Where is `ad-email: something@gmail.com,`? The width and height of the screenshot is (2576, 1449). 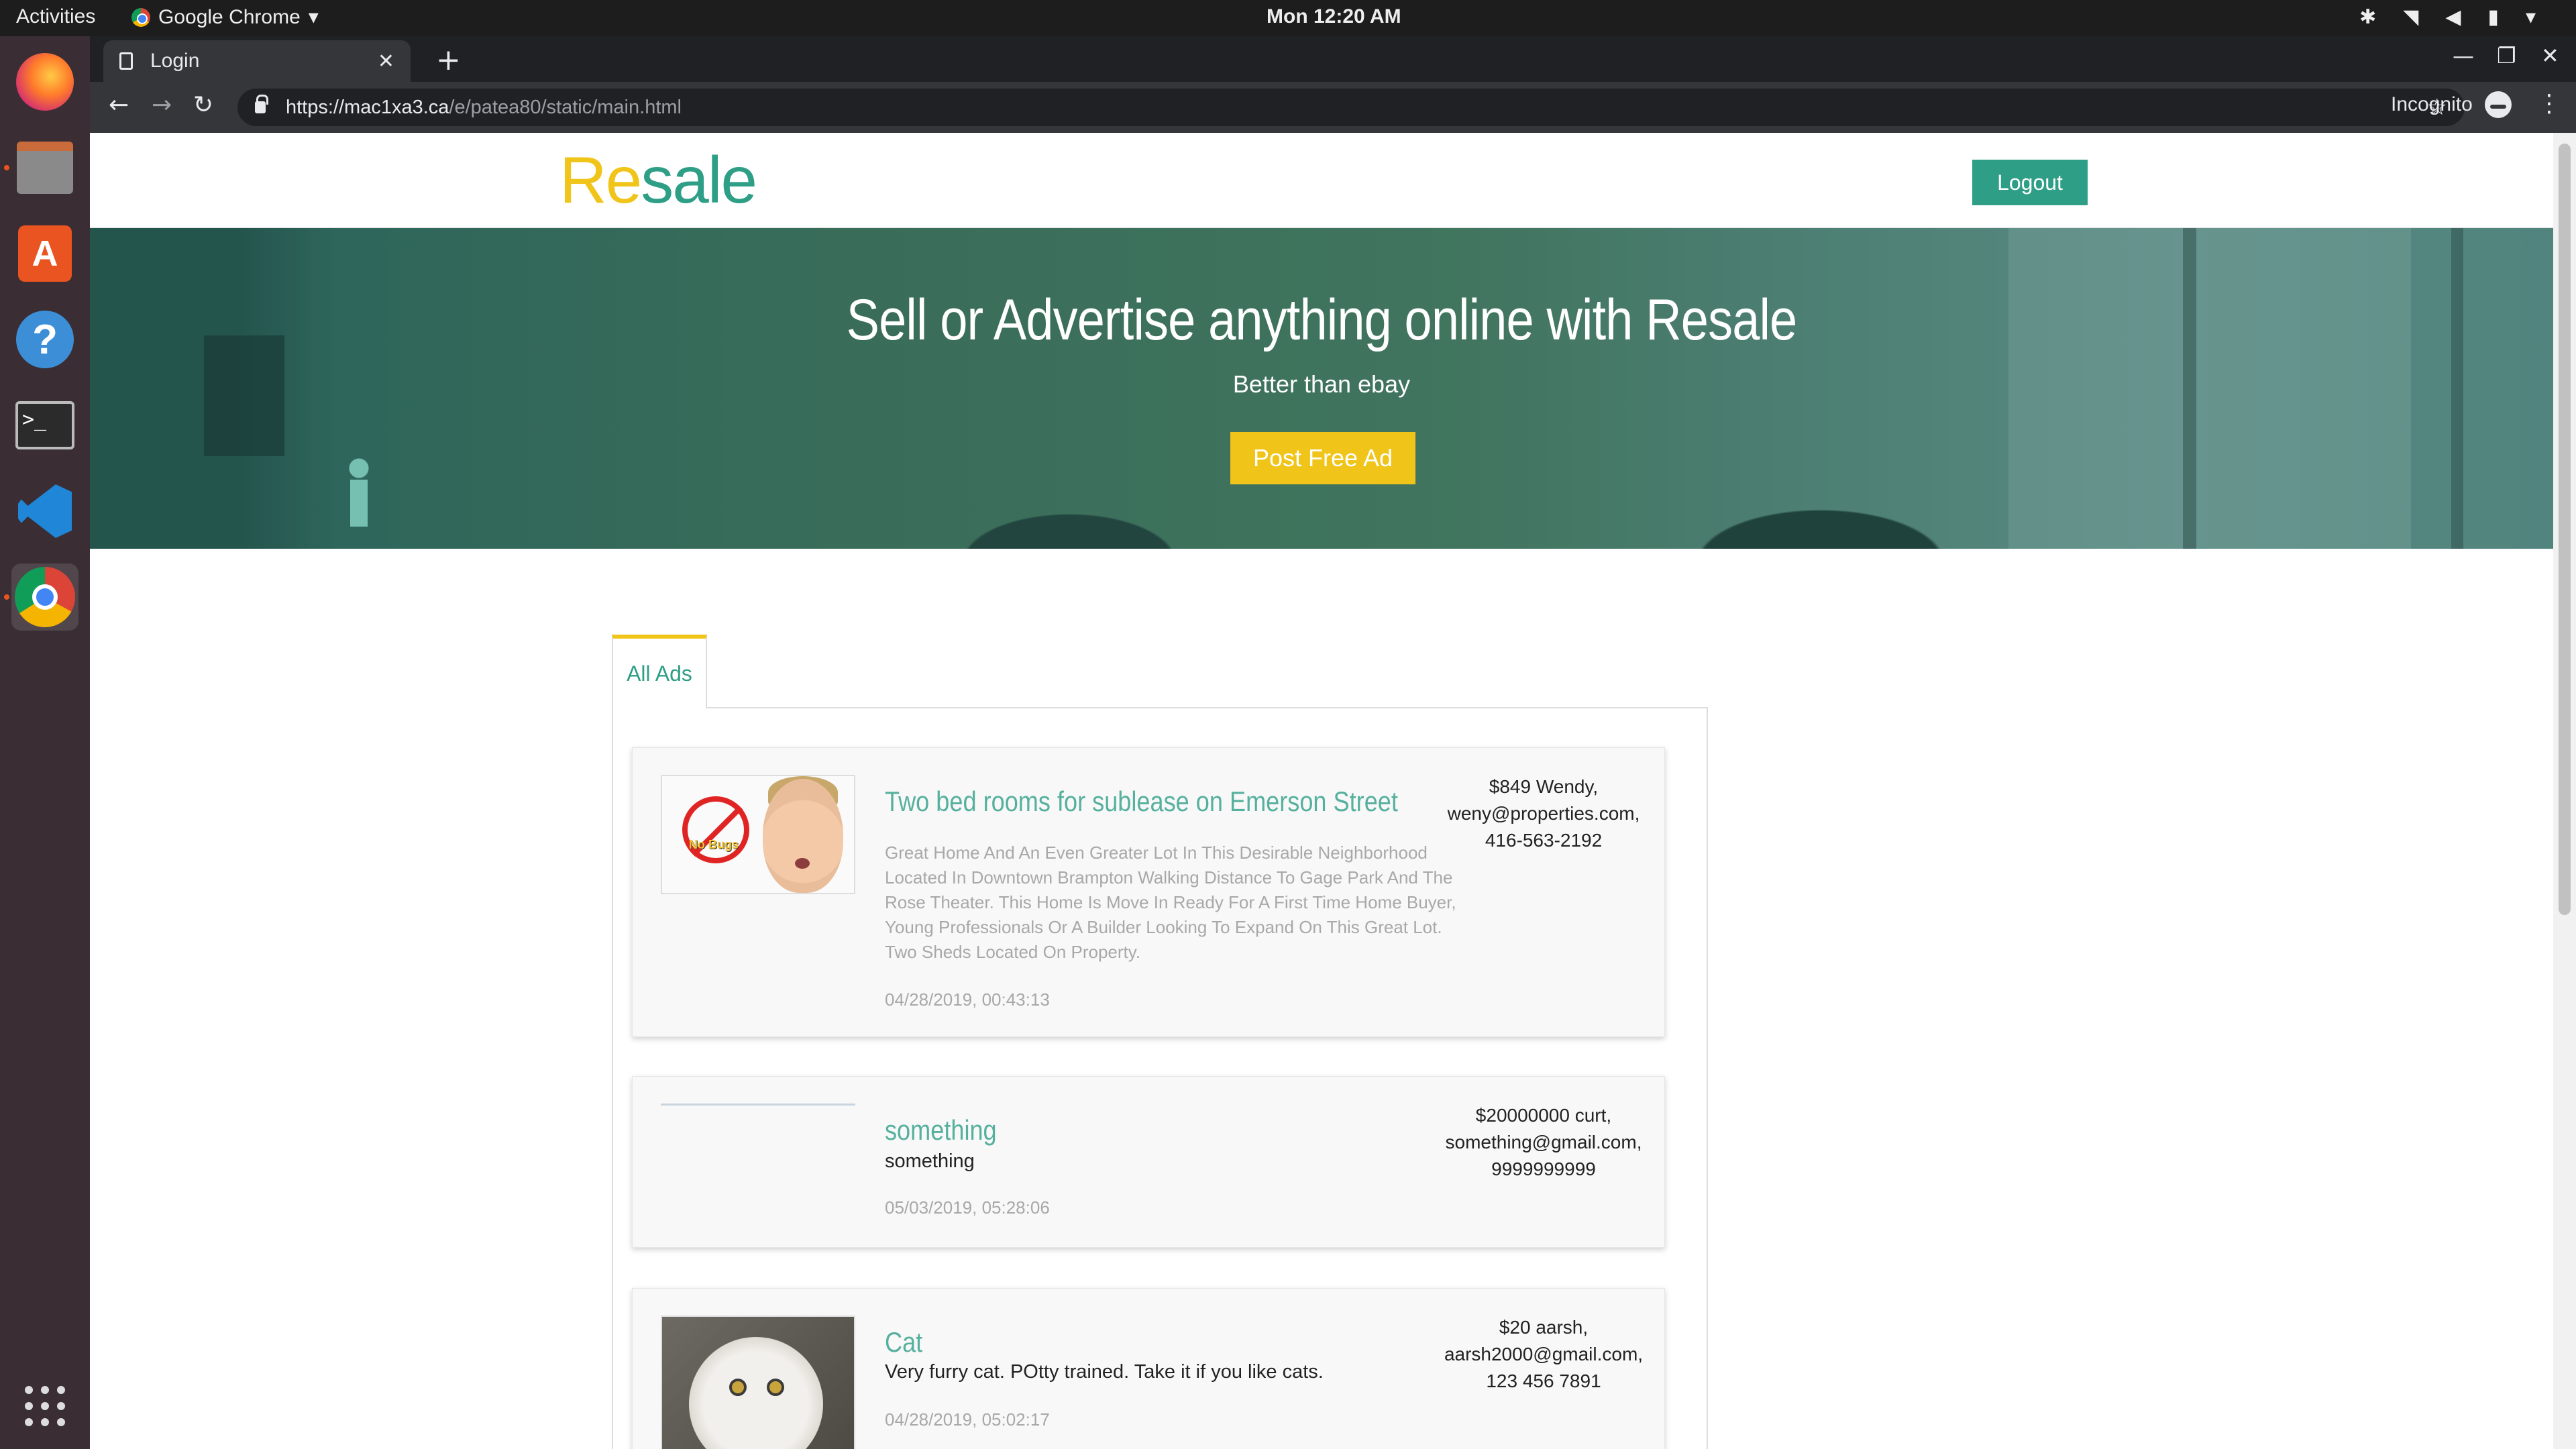 ad-email: something@gmail.com, is located at coordinates (1543, 1142).